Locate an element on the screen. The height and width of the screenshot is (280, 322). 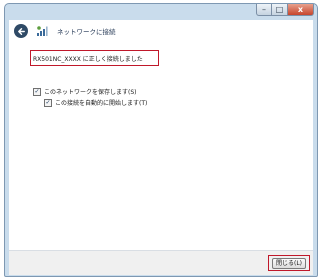
auto-connect-checkbox: ✓ is located at coordinates (48, 102).